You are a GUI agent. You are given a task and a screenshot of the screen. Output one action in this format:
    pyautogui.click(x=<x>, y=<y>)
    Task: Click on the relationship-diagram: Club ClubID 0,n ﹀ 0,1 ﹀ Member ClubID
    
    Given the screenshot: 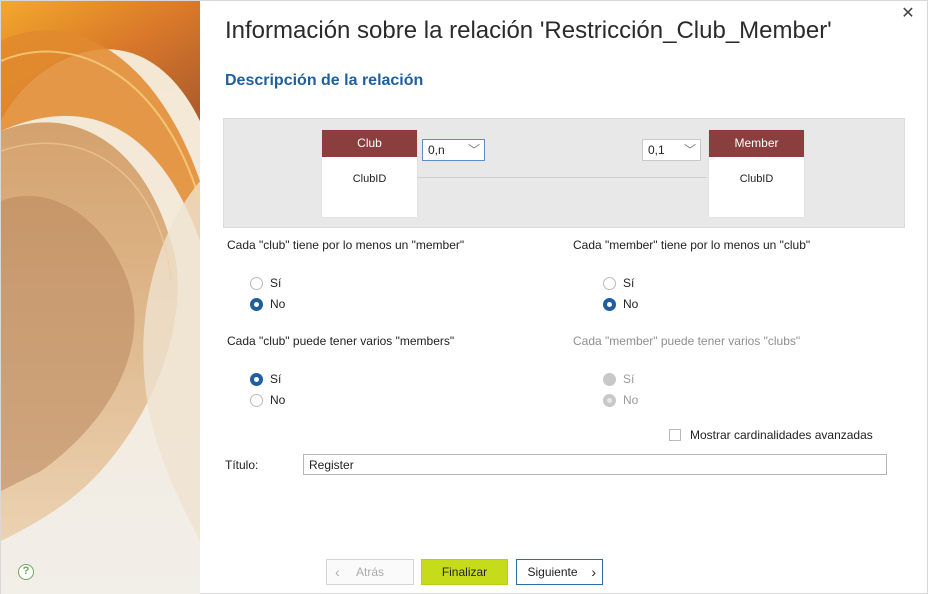 What is the action you would take?
    pyautogui.click(x=564, y=173)
    